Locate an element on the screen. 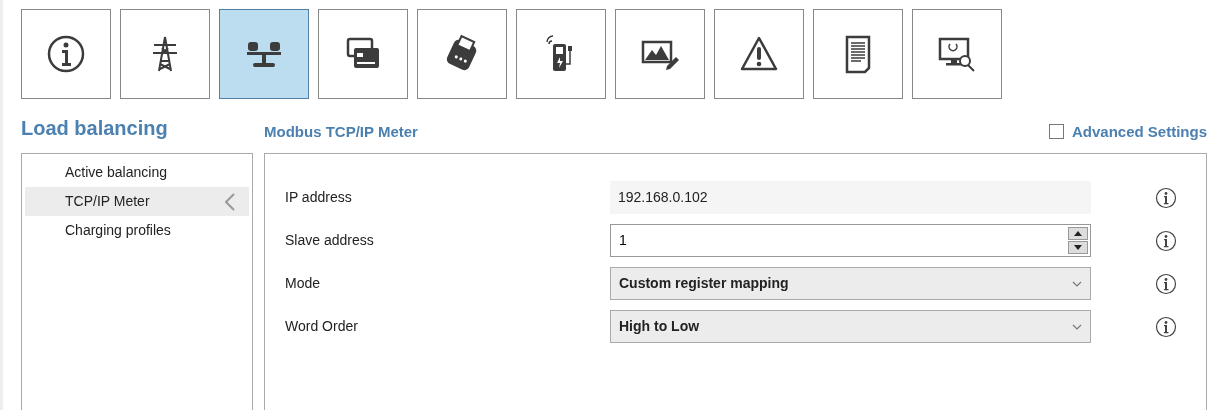 The height and width of the screenshot is (410, 1207). field-label: Word Order is located at coordinates (322, 326).